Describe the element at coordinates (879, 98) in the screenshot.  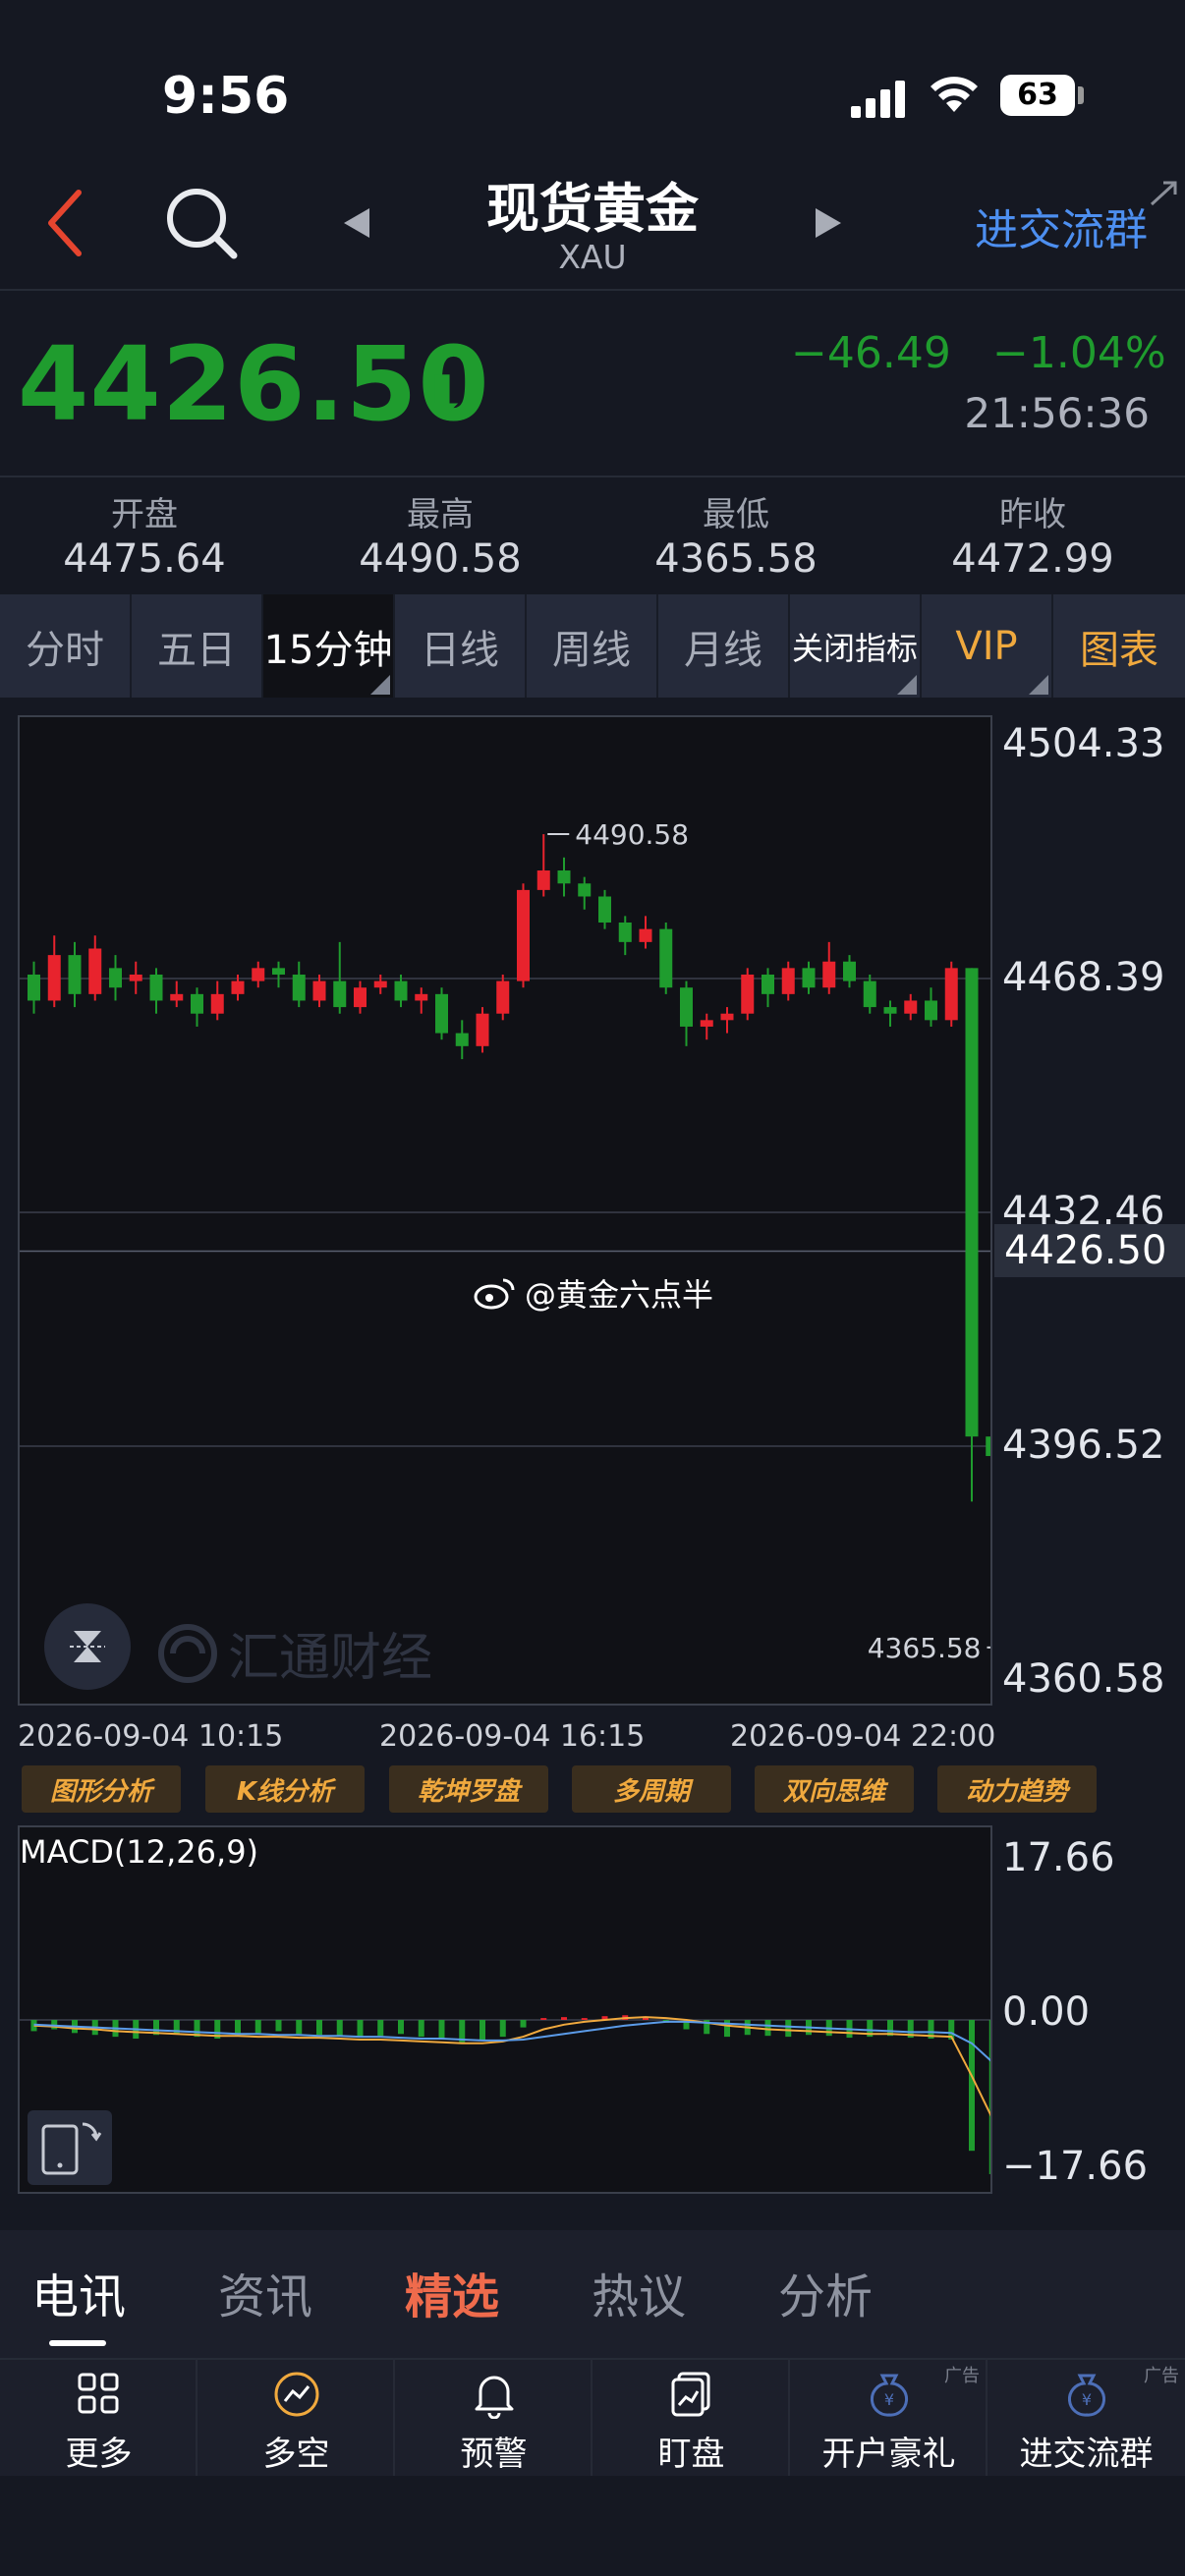
I see `signal-icon` at that location.